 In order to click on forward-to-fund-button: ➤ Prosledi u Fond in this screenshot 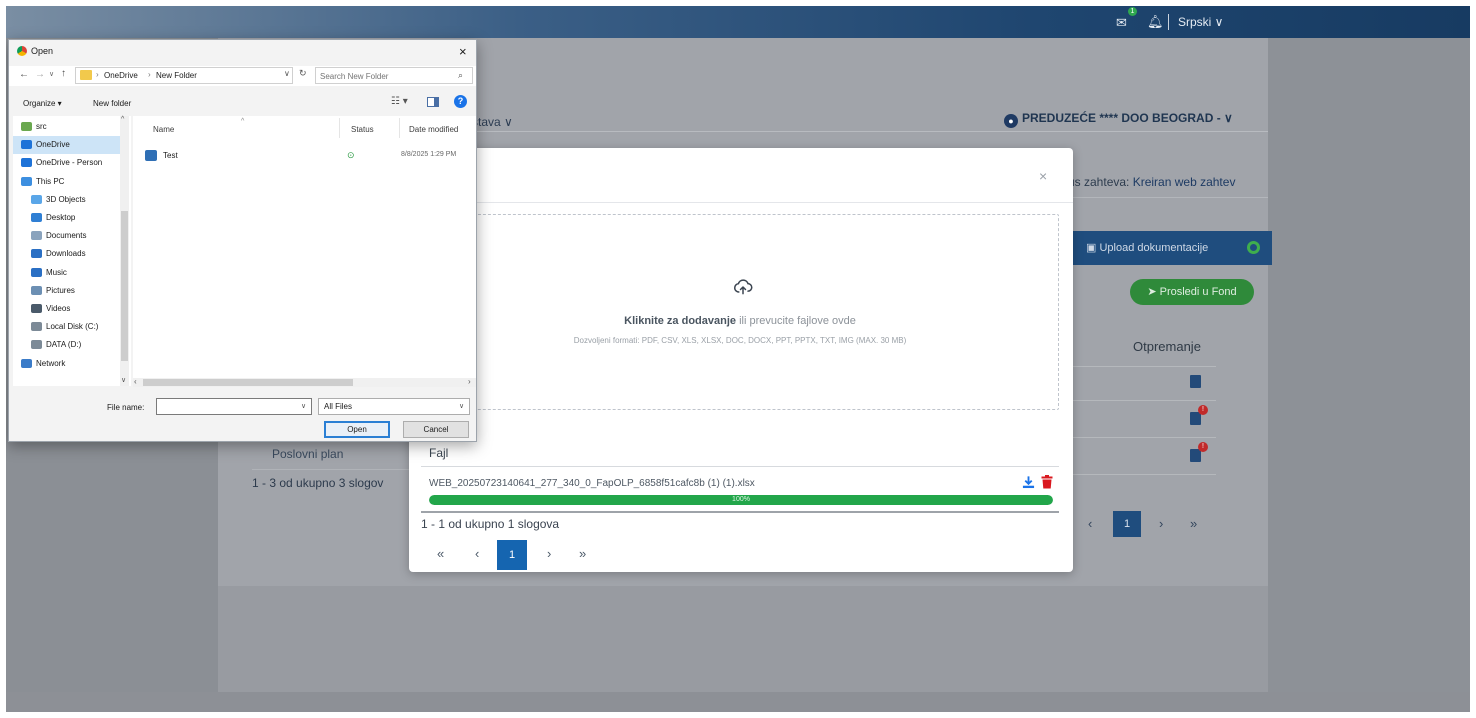, I will do `click(1192, 292)`.